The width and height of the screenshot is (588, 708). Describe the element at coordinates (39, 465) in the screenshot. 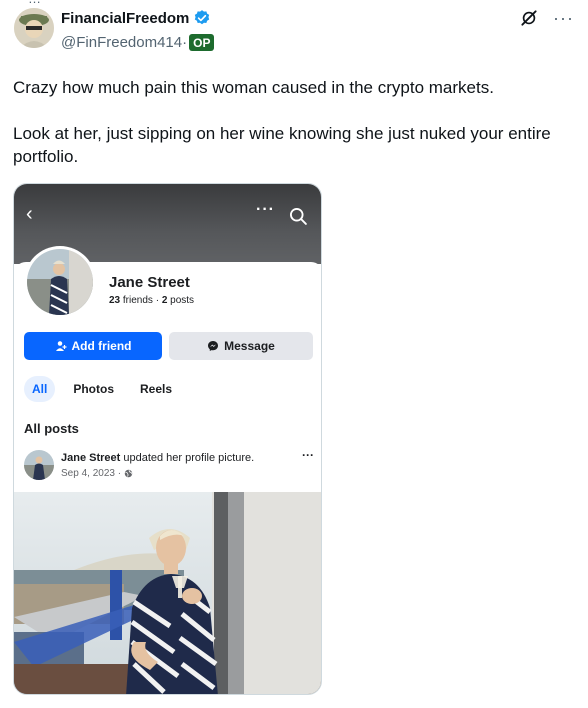

I see `post-author-avatar` at that location.